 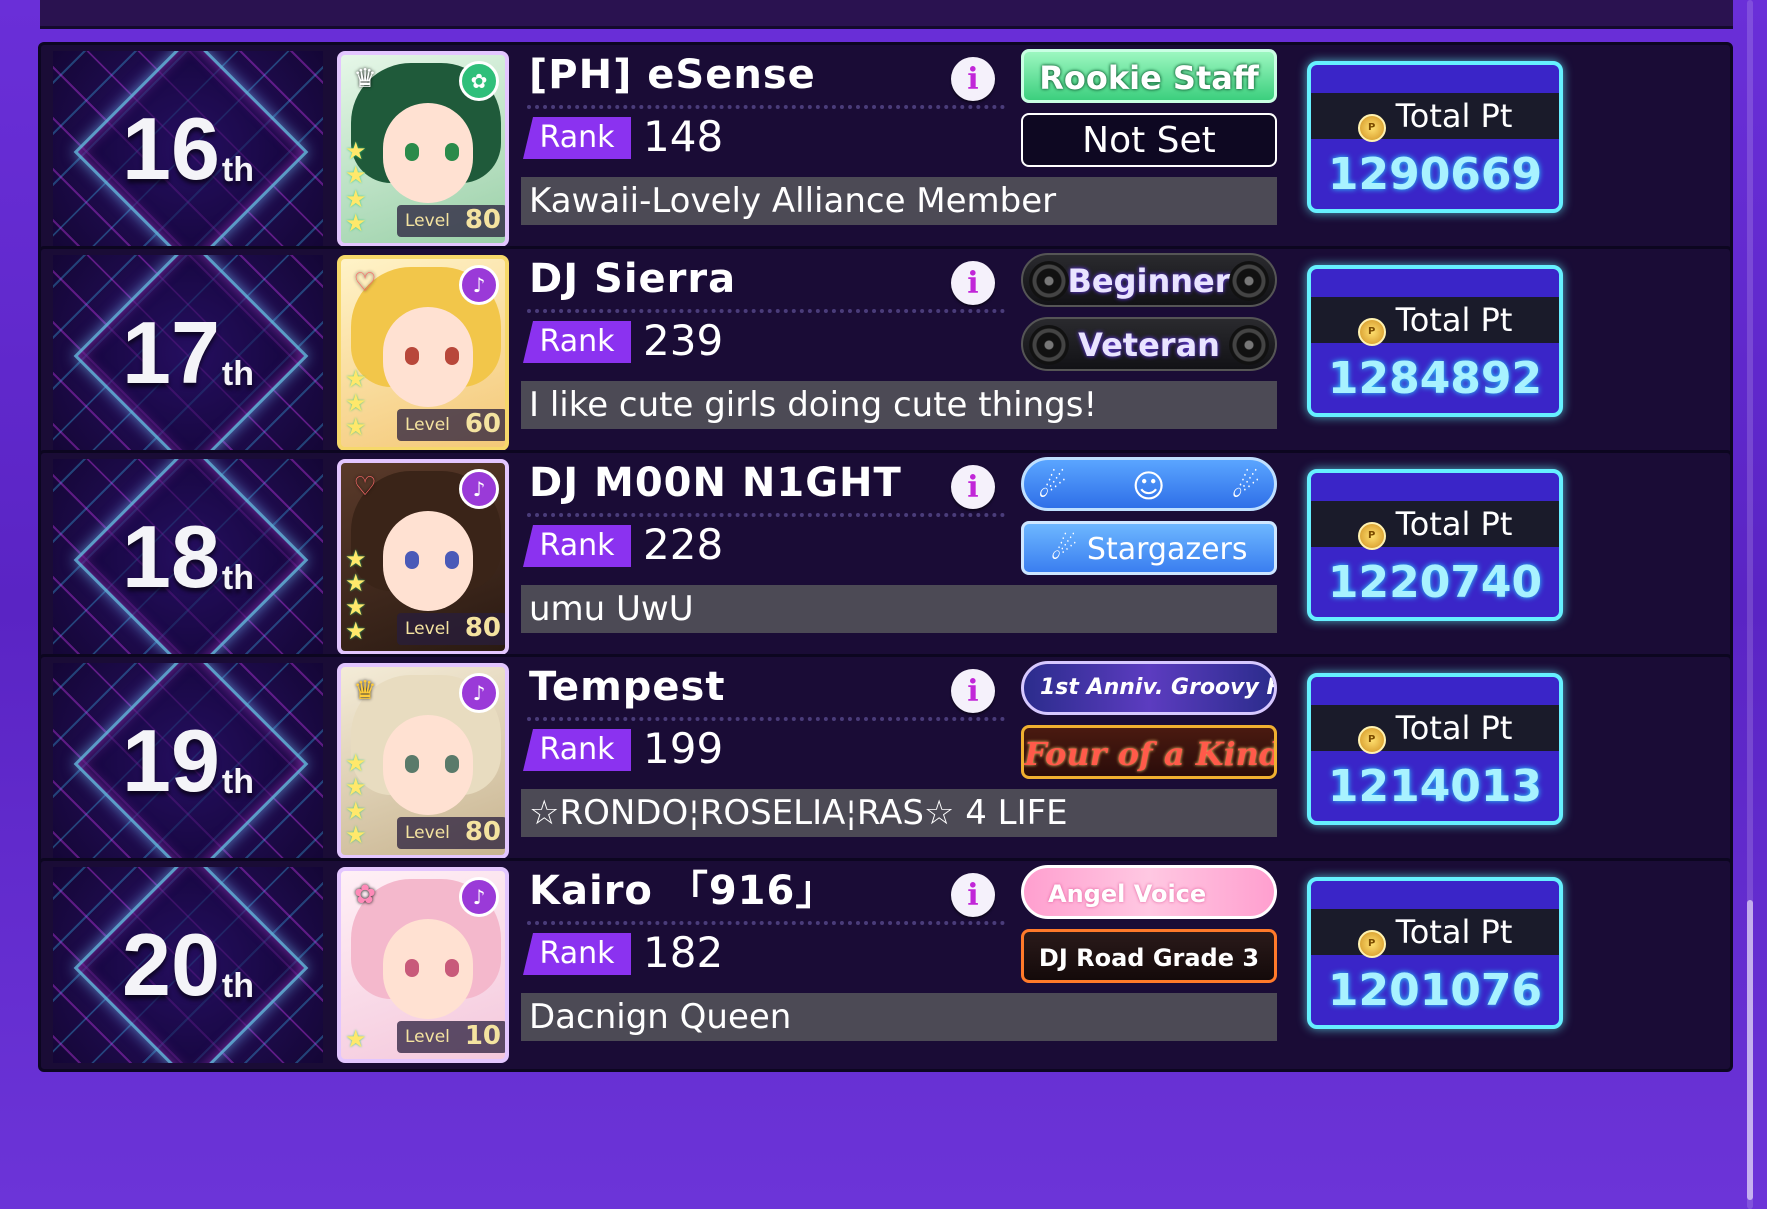 What do you see at coordinates (627, 687) in the screenshot?
I see `player-name: Tempest` at bounding box center [627, 687].